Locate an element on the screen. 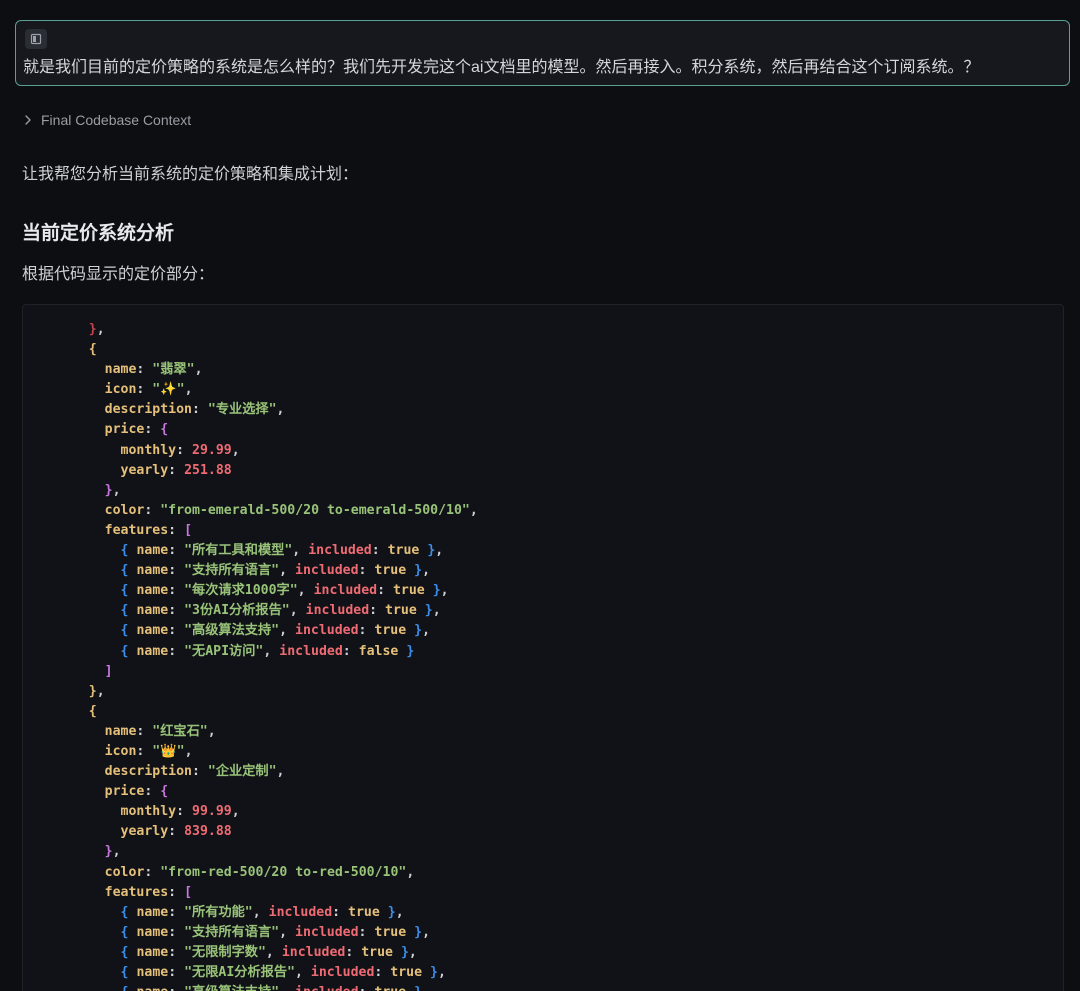 This screenshot has width=1080, height=991. code-line: description: "专业选择", is located at coordinates (267, 410).